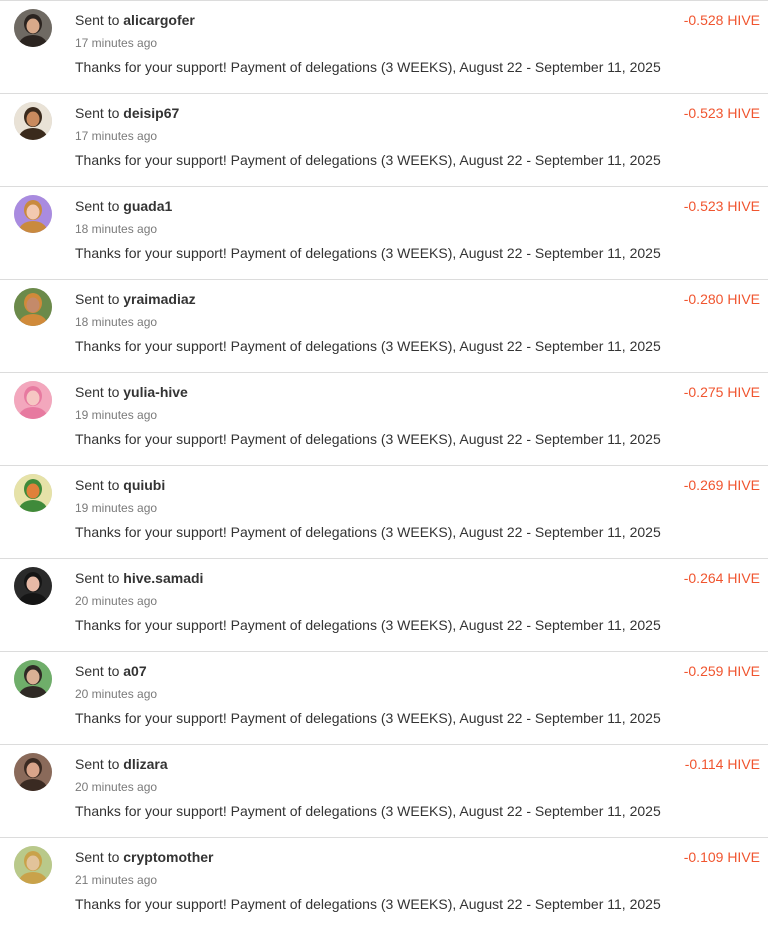  What do you see at coordinates (144, 485) in the screenshot?
I see `recipient-link: quiubi` at bounding box center [144, 485].